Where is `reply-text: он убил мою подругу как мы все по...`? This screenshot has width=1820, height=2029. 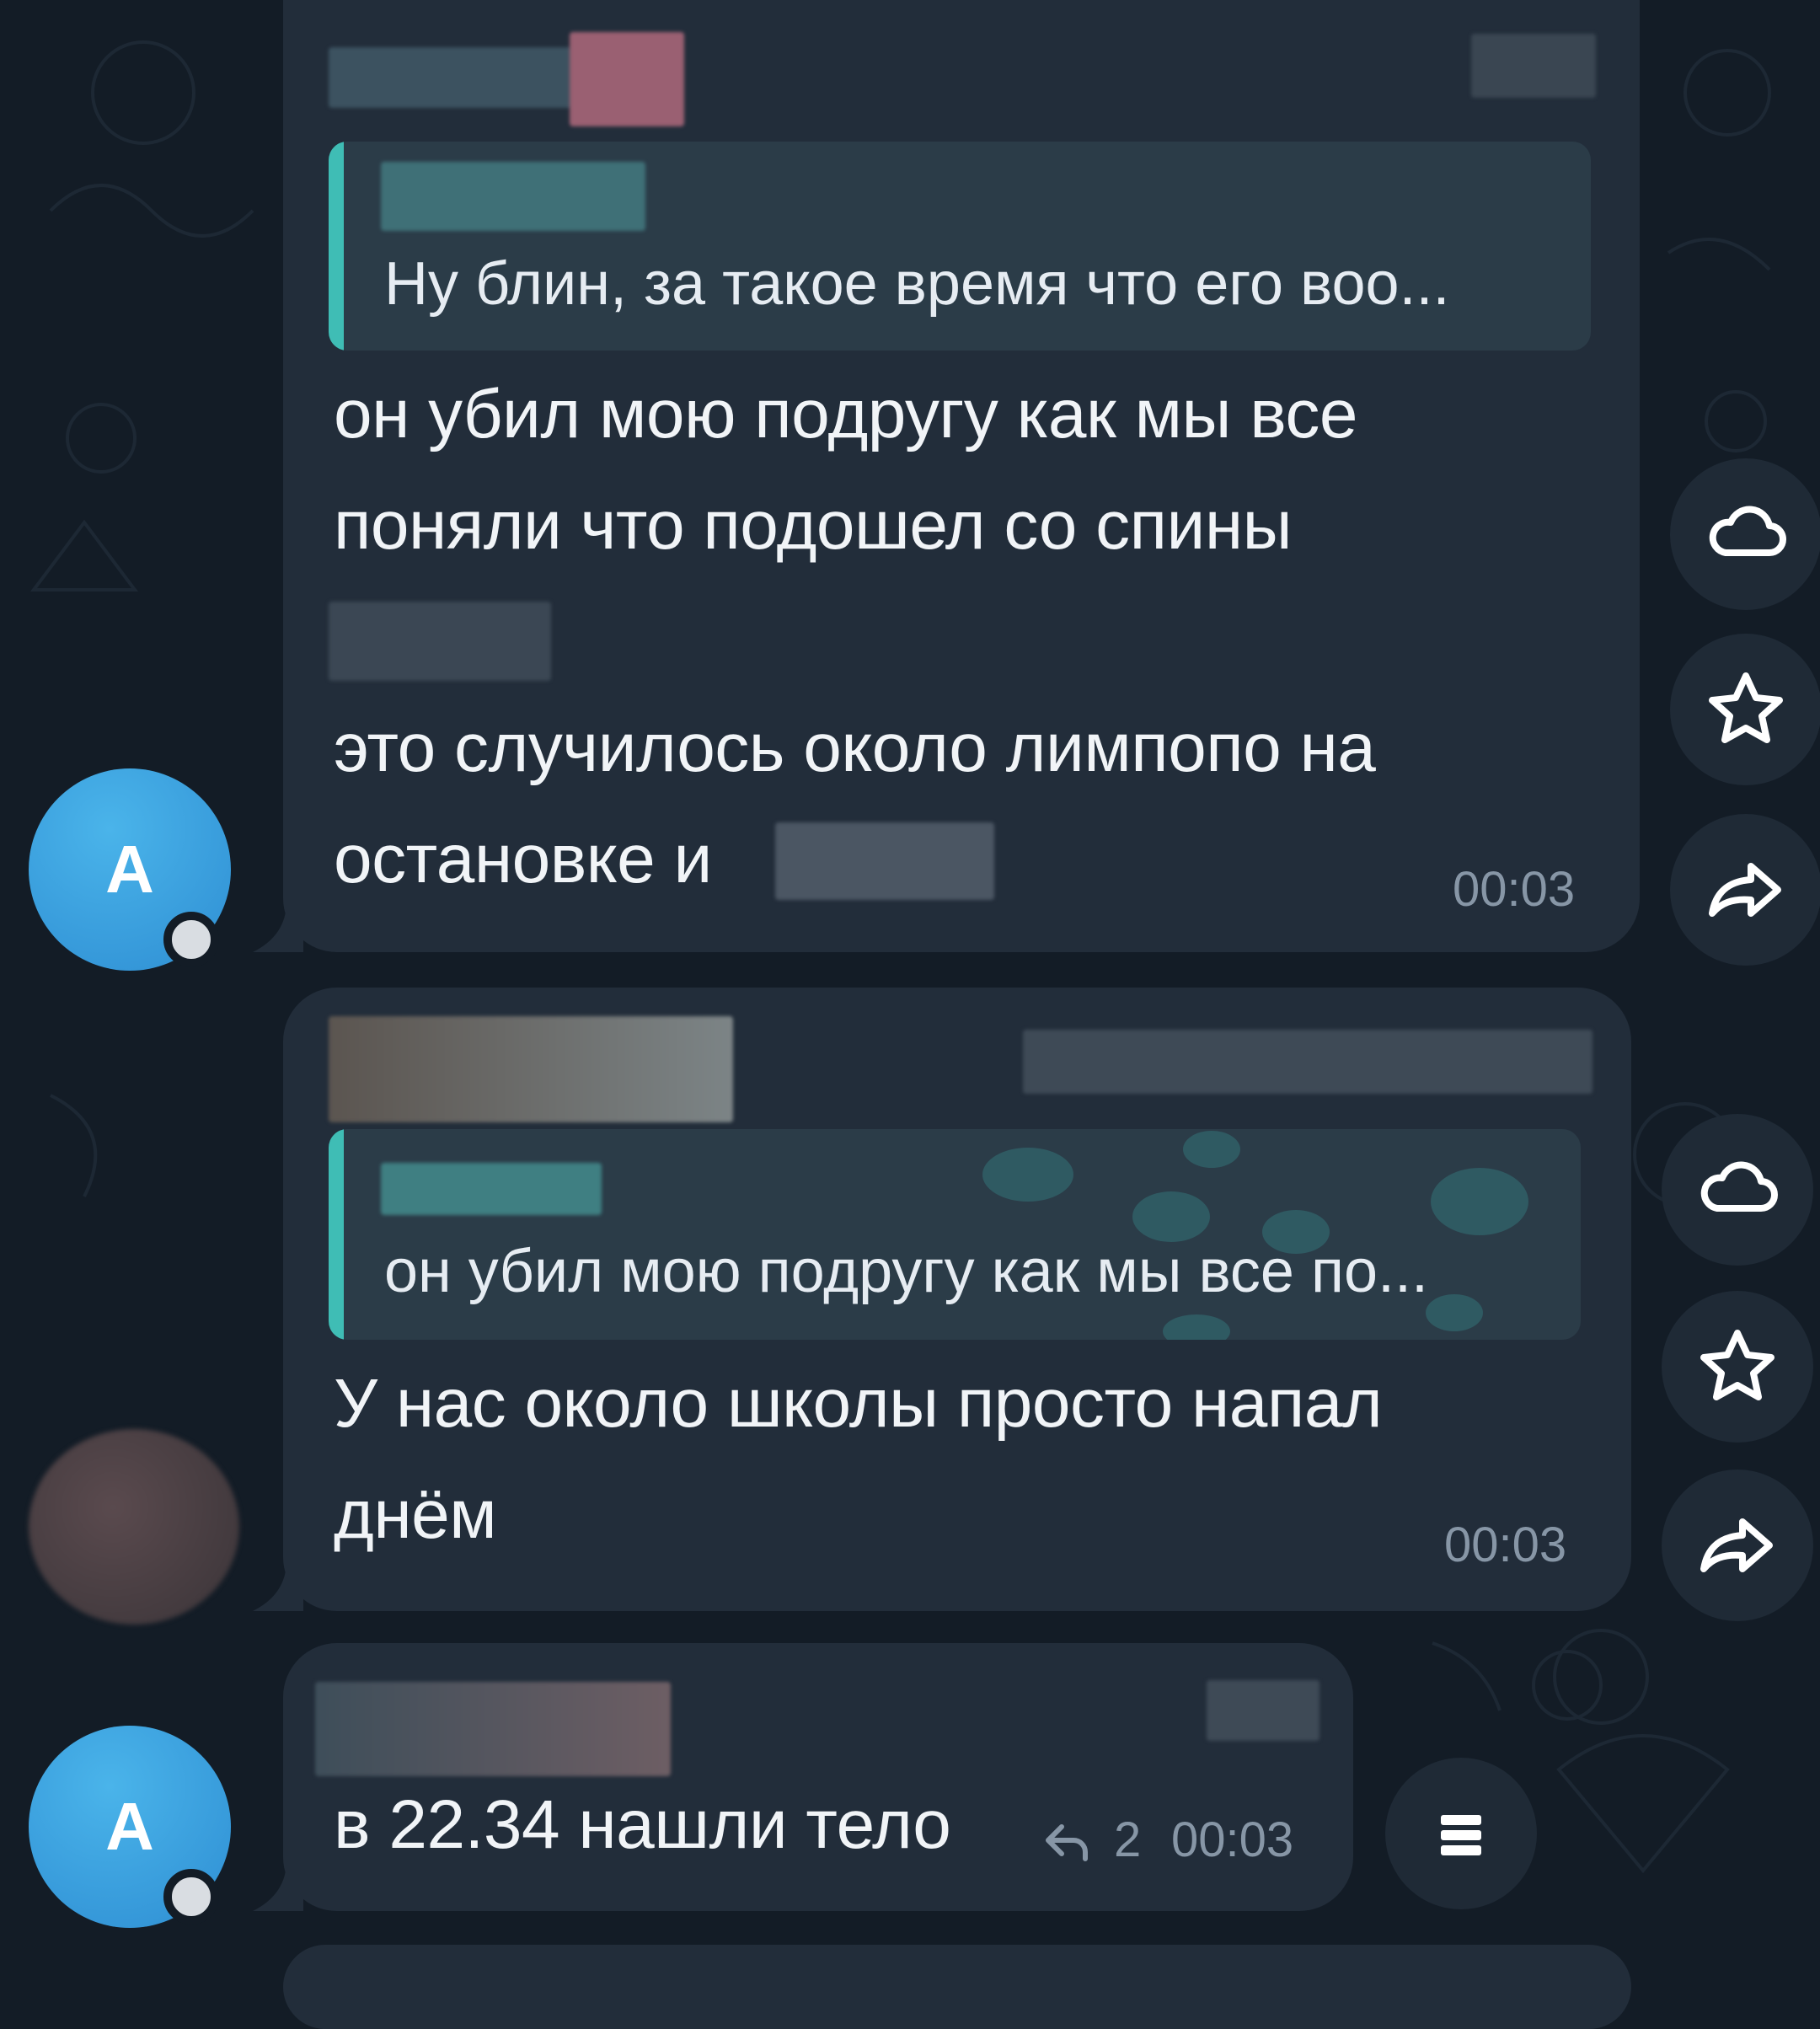
reply-text: он убил мою подругу как мы все по... is located at coordinates (906, 1271).